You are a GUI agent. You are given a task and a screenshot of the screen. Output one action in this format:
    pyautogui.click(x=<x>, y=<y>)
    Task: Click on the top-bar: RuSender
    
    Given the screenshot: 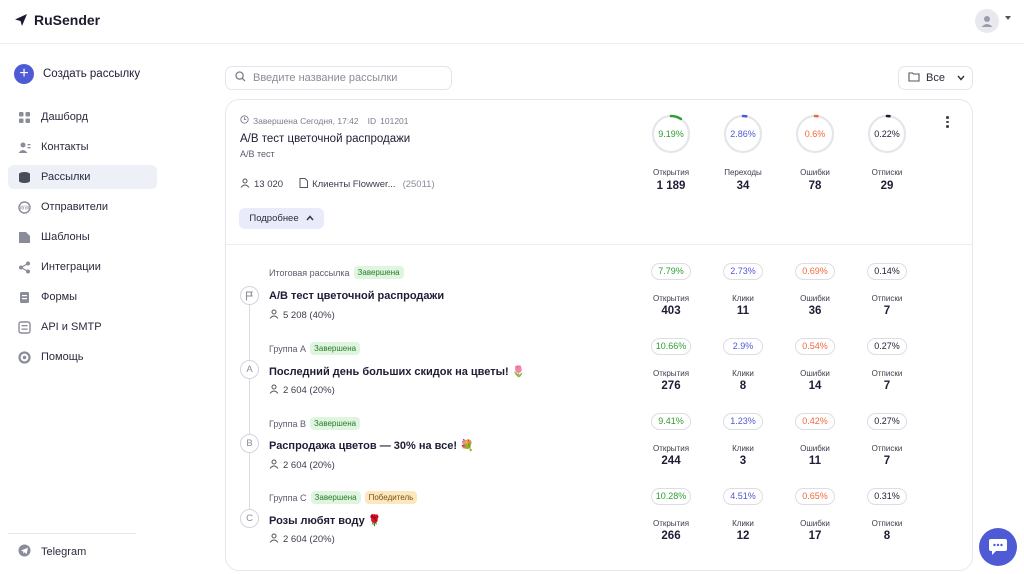 What is the action you would take?
    pyautogui.click(x=512, y=22)
    